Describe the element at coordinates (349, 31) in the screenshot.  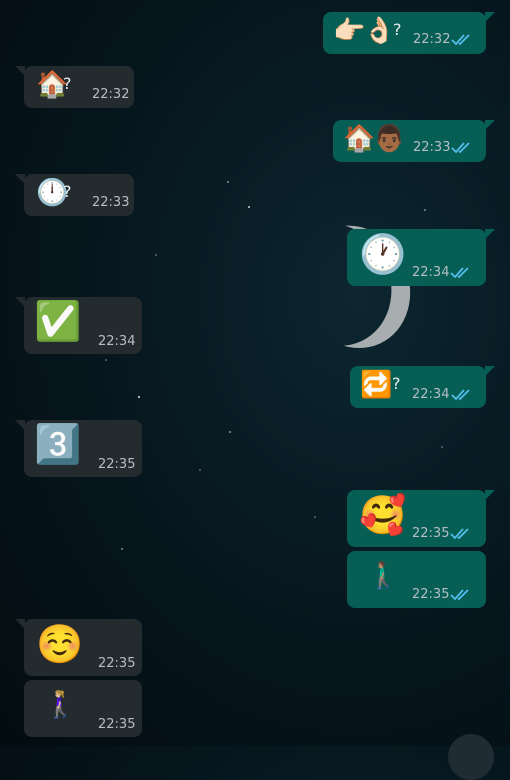
I see `pointing-hand-emoji: 👉🏻` at that location.